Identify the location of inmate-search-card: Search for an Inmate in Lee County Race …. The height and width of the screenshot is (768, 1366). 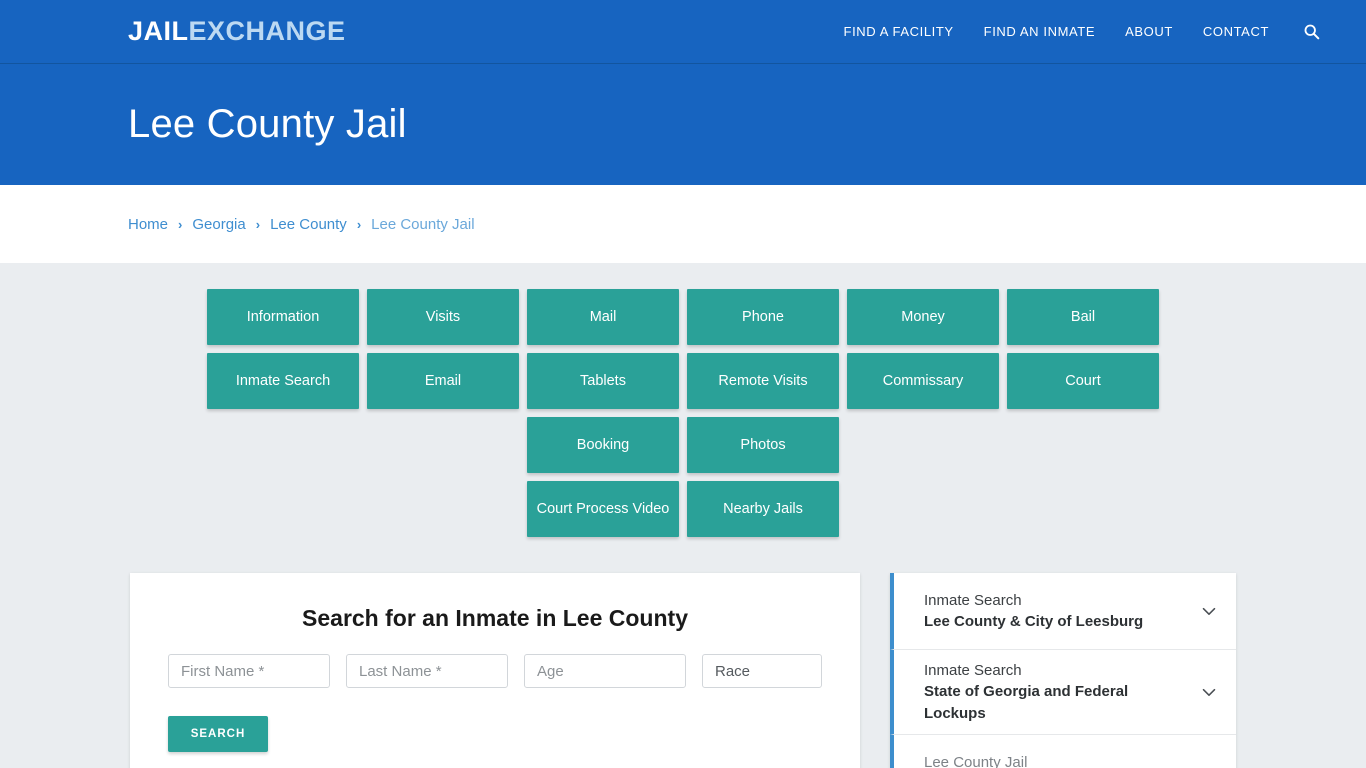
(495, 670).